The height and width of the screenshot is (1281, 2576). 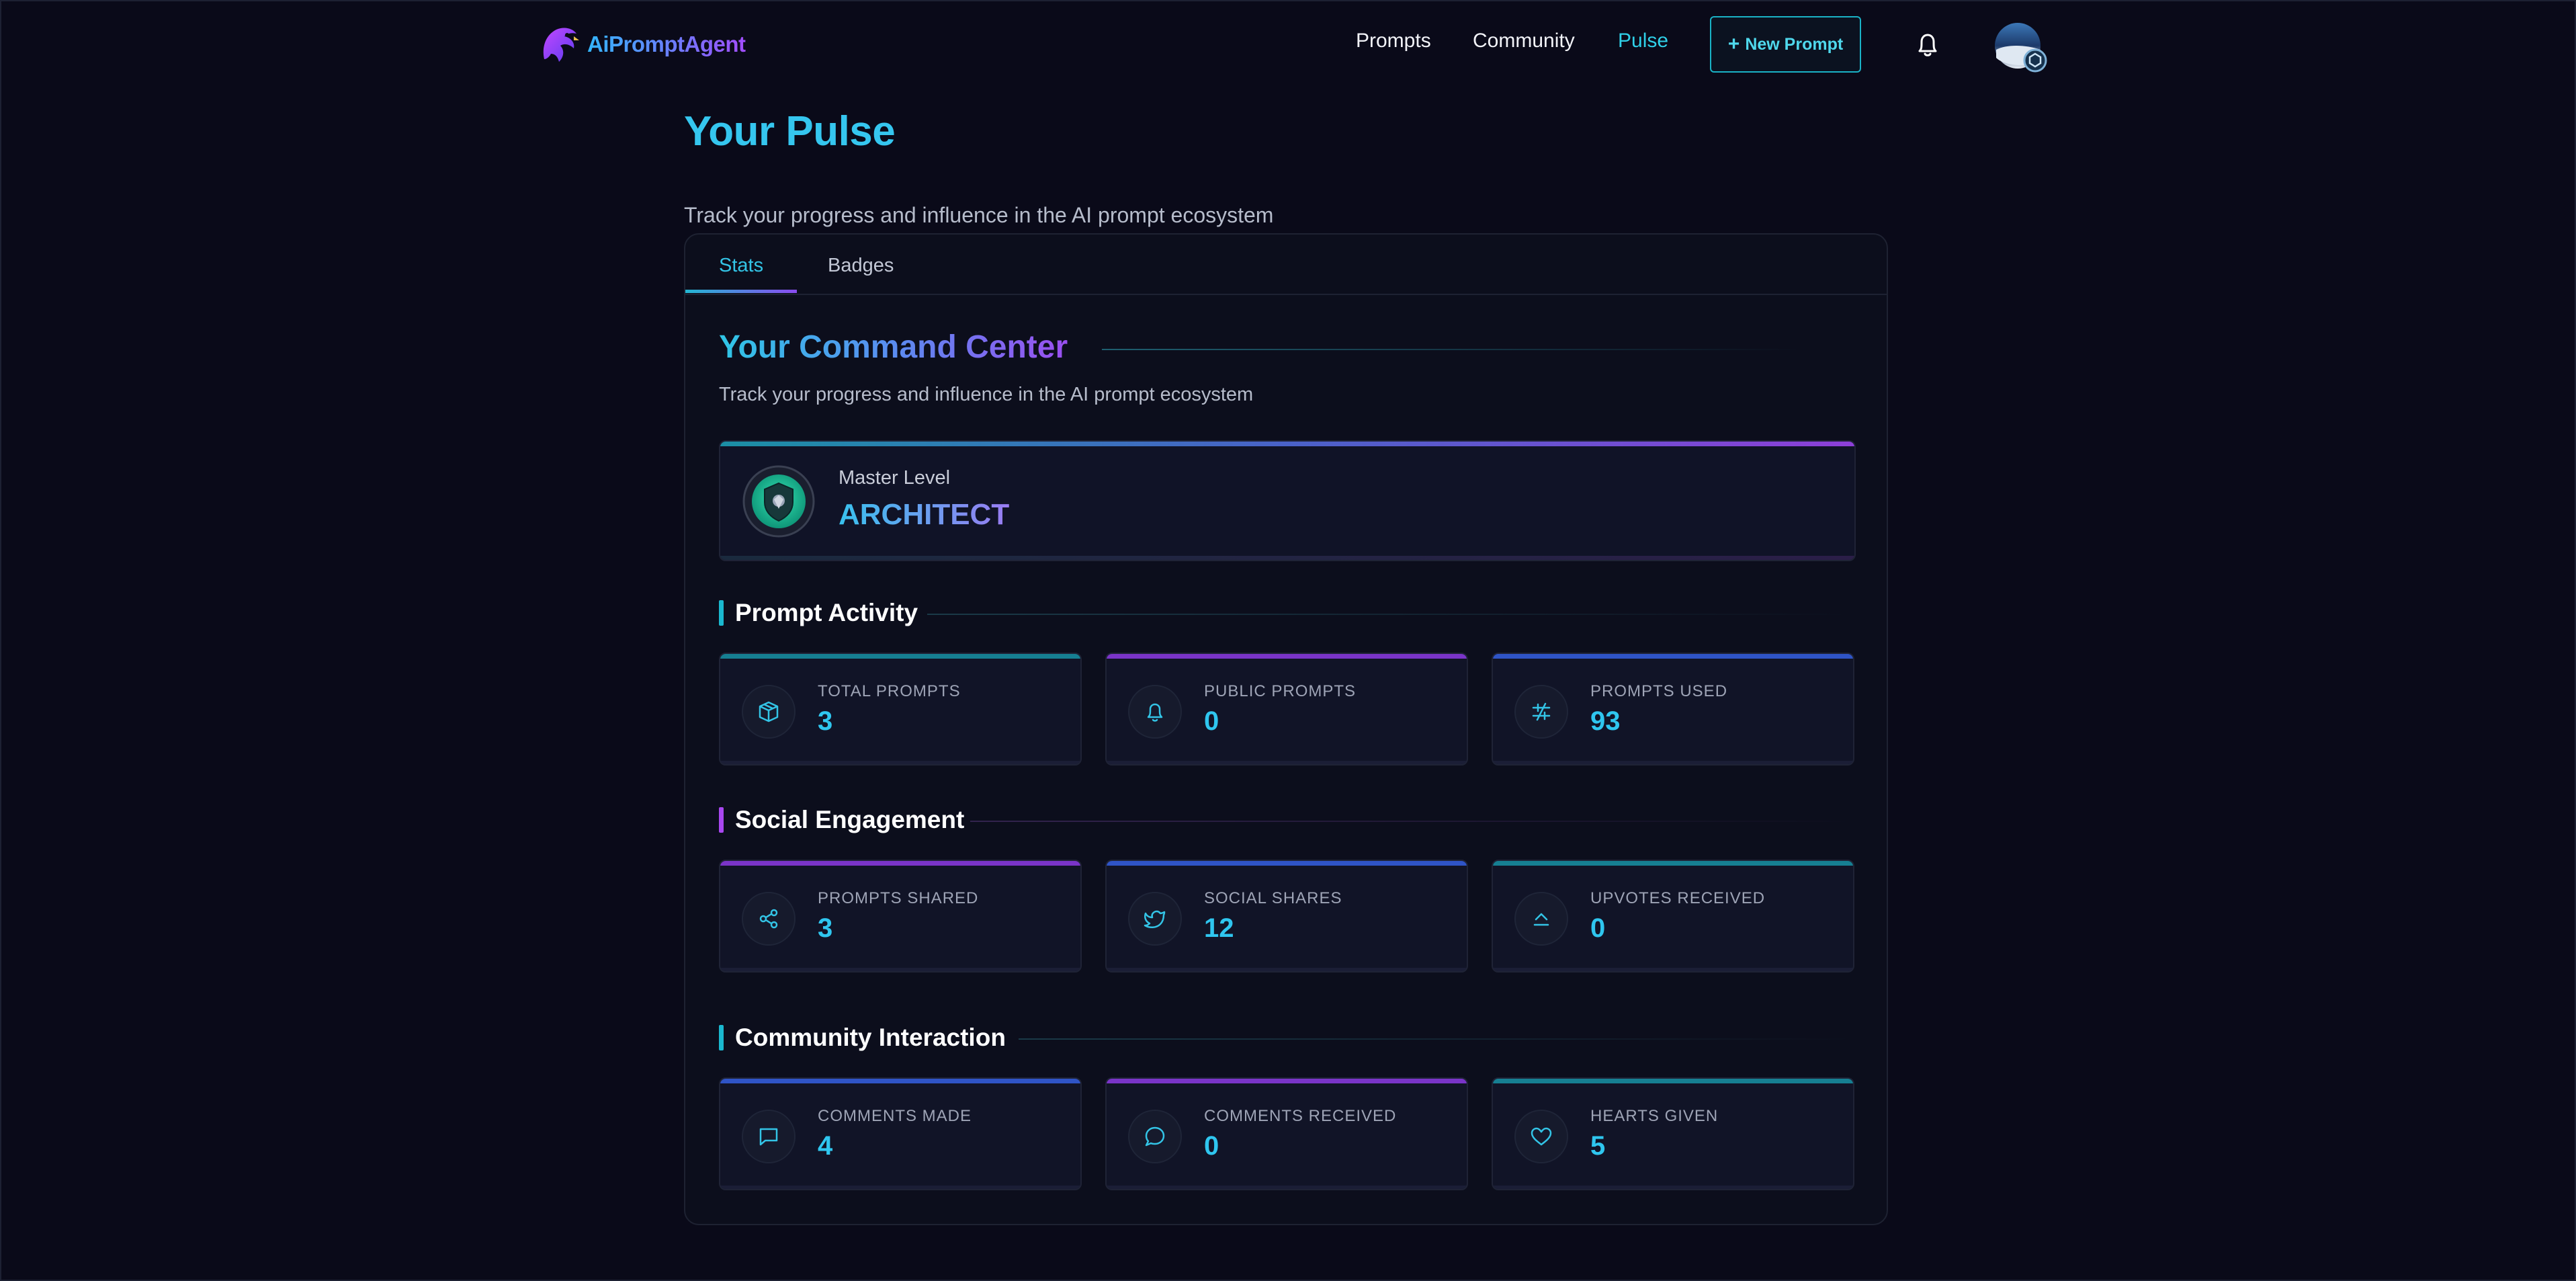 I want to click on logo-text: AiPromptAgent, so click(x=666, y=44).